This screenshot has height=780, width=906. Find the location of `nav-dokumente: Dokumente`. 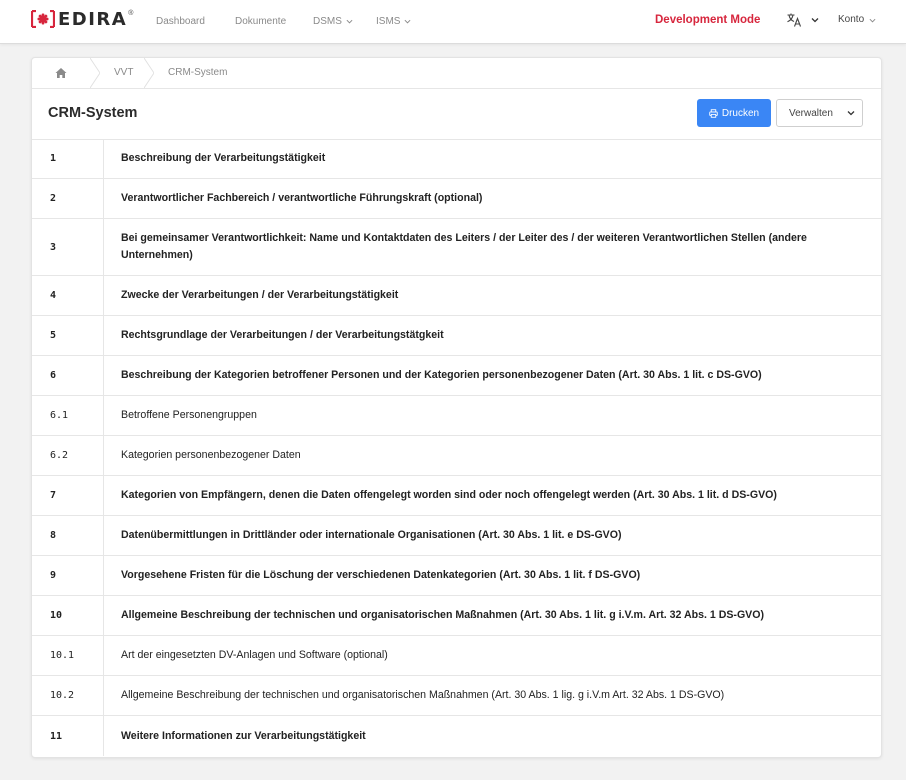

nav-dokumente: Dokumente is located at coordinates (260, 21).